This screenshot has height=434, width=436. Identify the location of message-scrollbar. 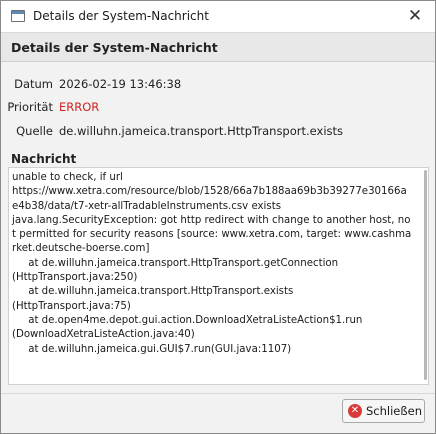
(424, 276).